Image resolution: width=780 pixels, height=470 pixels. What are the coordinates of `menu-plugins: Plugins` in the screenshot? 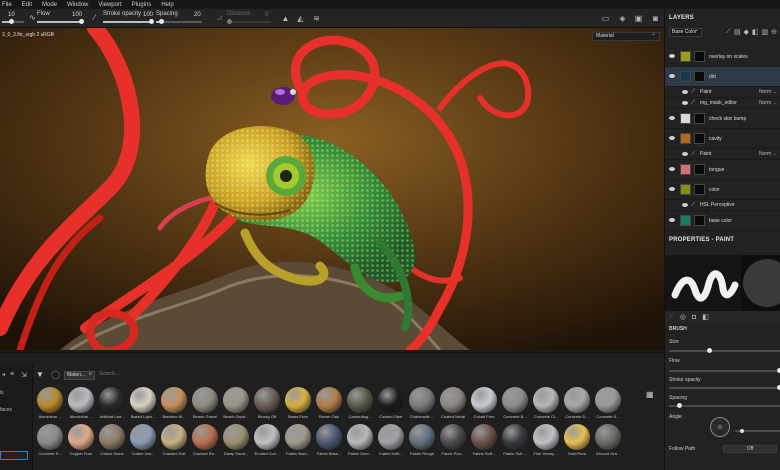 It's located at (142, 5).